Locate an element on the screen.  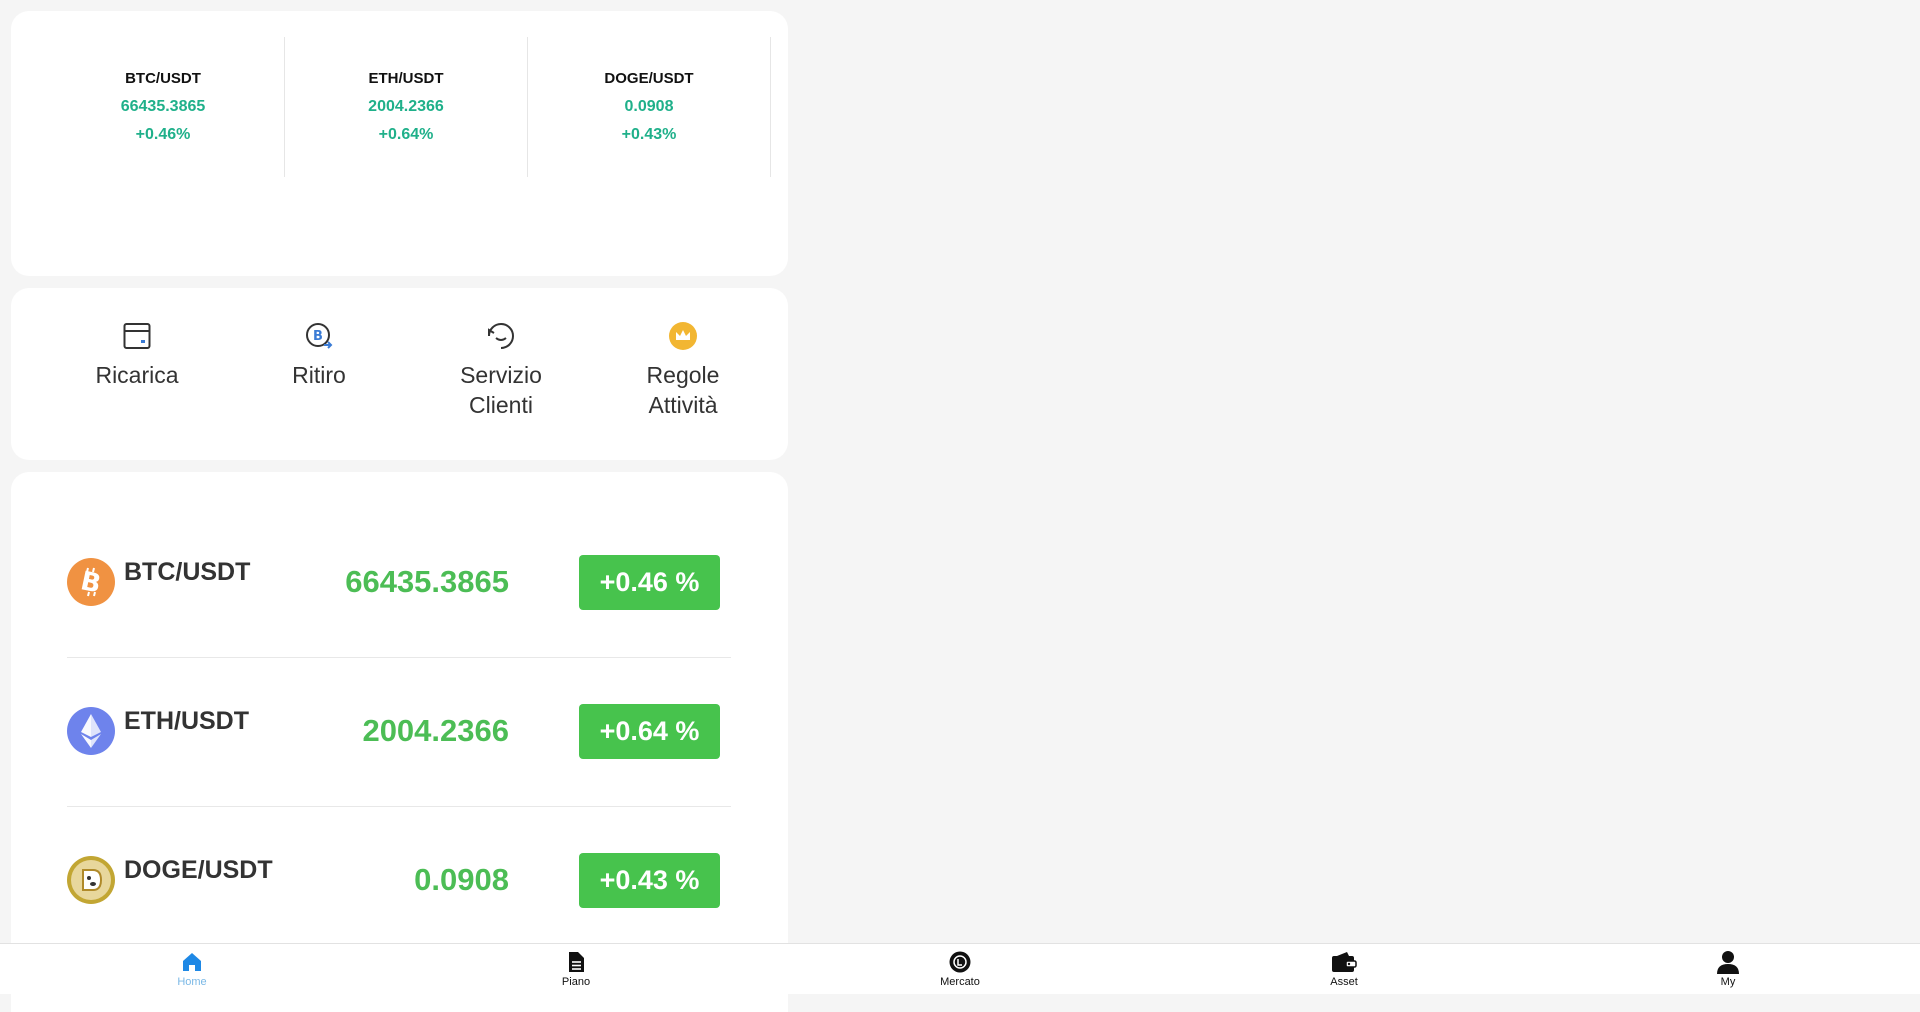
ticker-eth: ETH/USDT 2004.2366 +0.64% is located at coordinates (406, 107).